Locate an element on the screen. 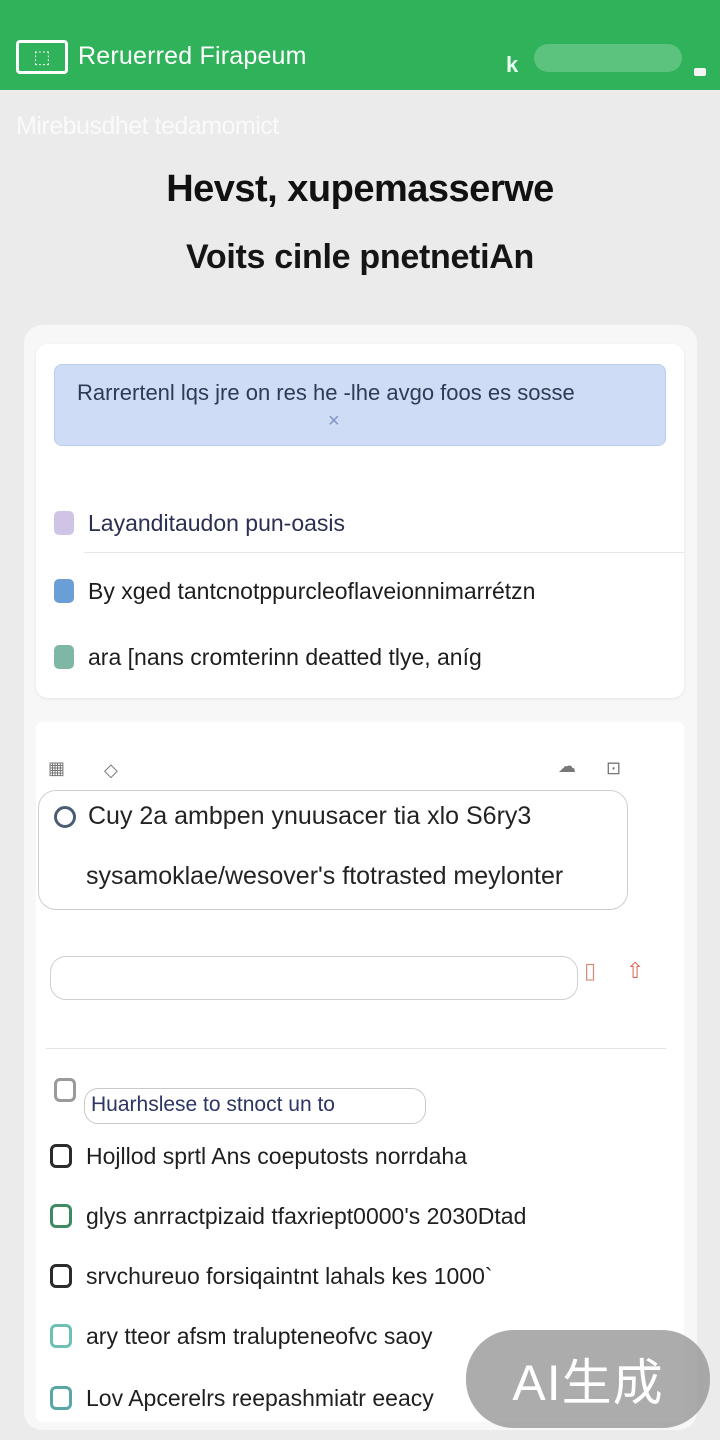 This screenshot has width=720, height=1440. list-item-text: ary tteor afsm tralupteneofvc saoy is located at coordinates (259, 1335).